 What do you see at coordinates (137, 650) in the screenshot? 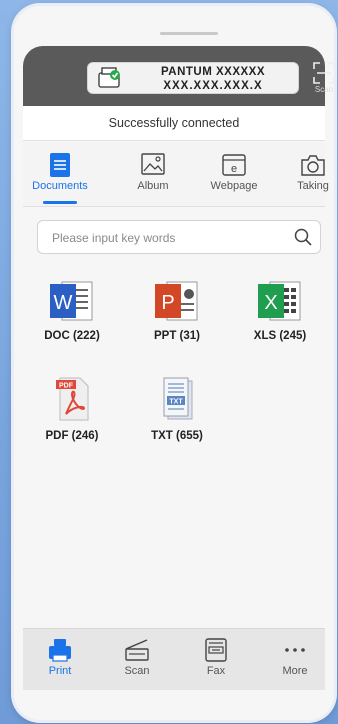
I see `scanner-icon` at bounding box center [137, 650].